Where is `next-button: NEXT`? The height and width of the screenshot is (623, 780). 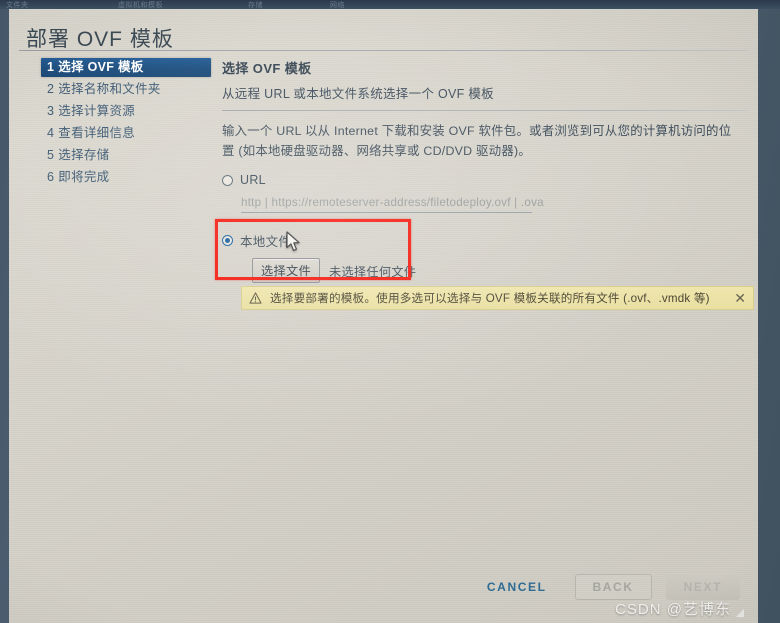 next-button: NEXT is located at coordinates (702, 587).